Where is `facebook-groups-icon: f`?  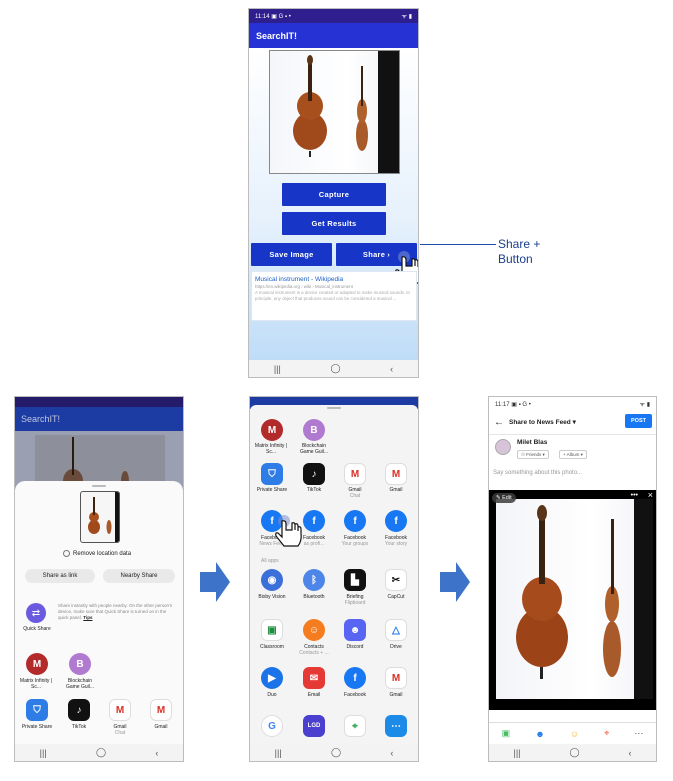
facebook-groups-icon: f is located at coordinates (355, 521).